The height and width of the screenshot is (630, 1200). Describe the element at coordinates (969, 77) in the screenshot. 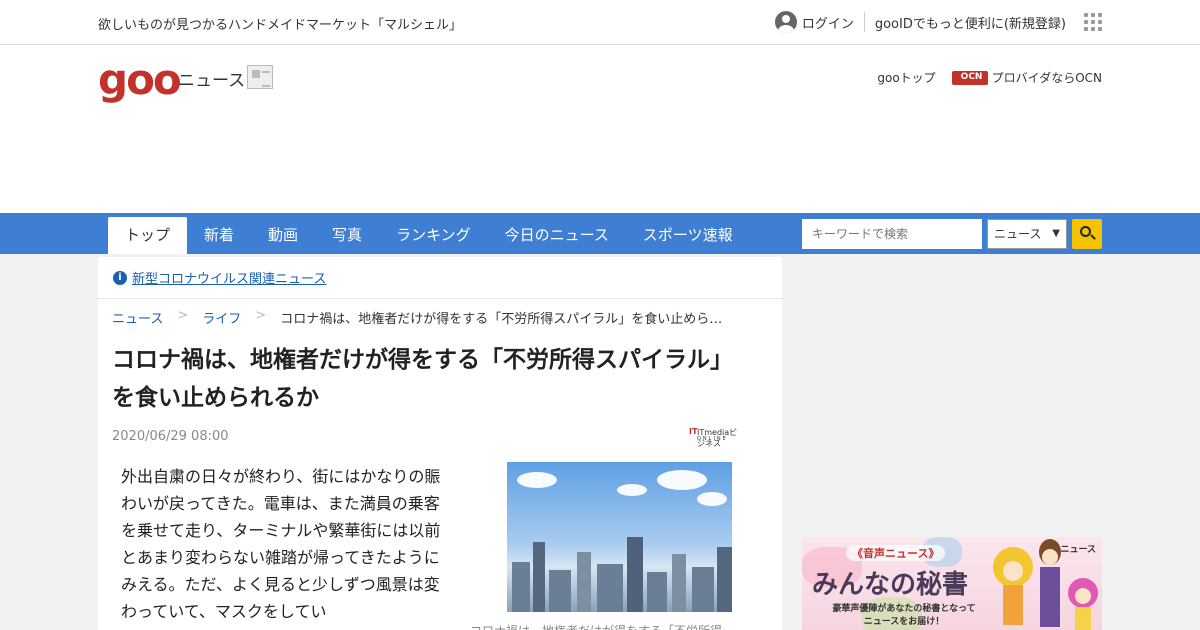

I see `ocn-logo-icon` at that location.